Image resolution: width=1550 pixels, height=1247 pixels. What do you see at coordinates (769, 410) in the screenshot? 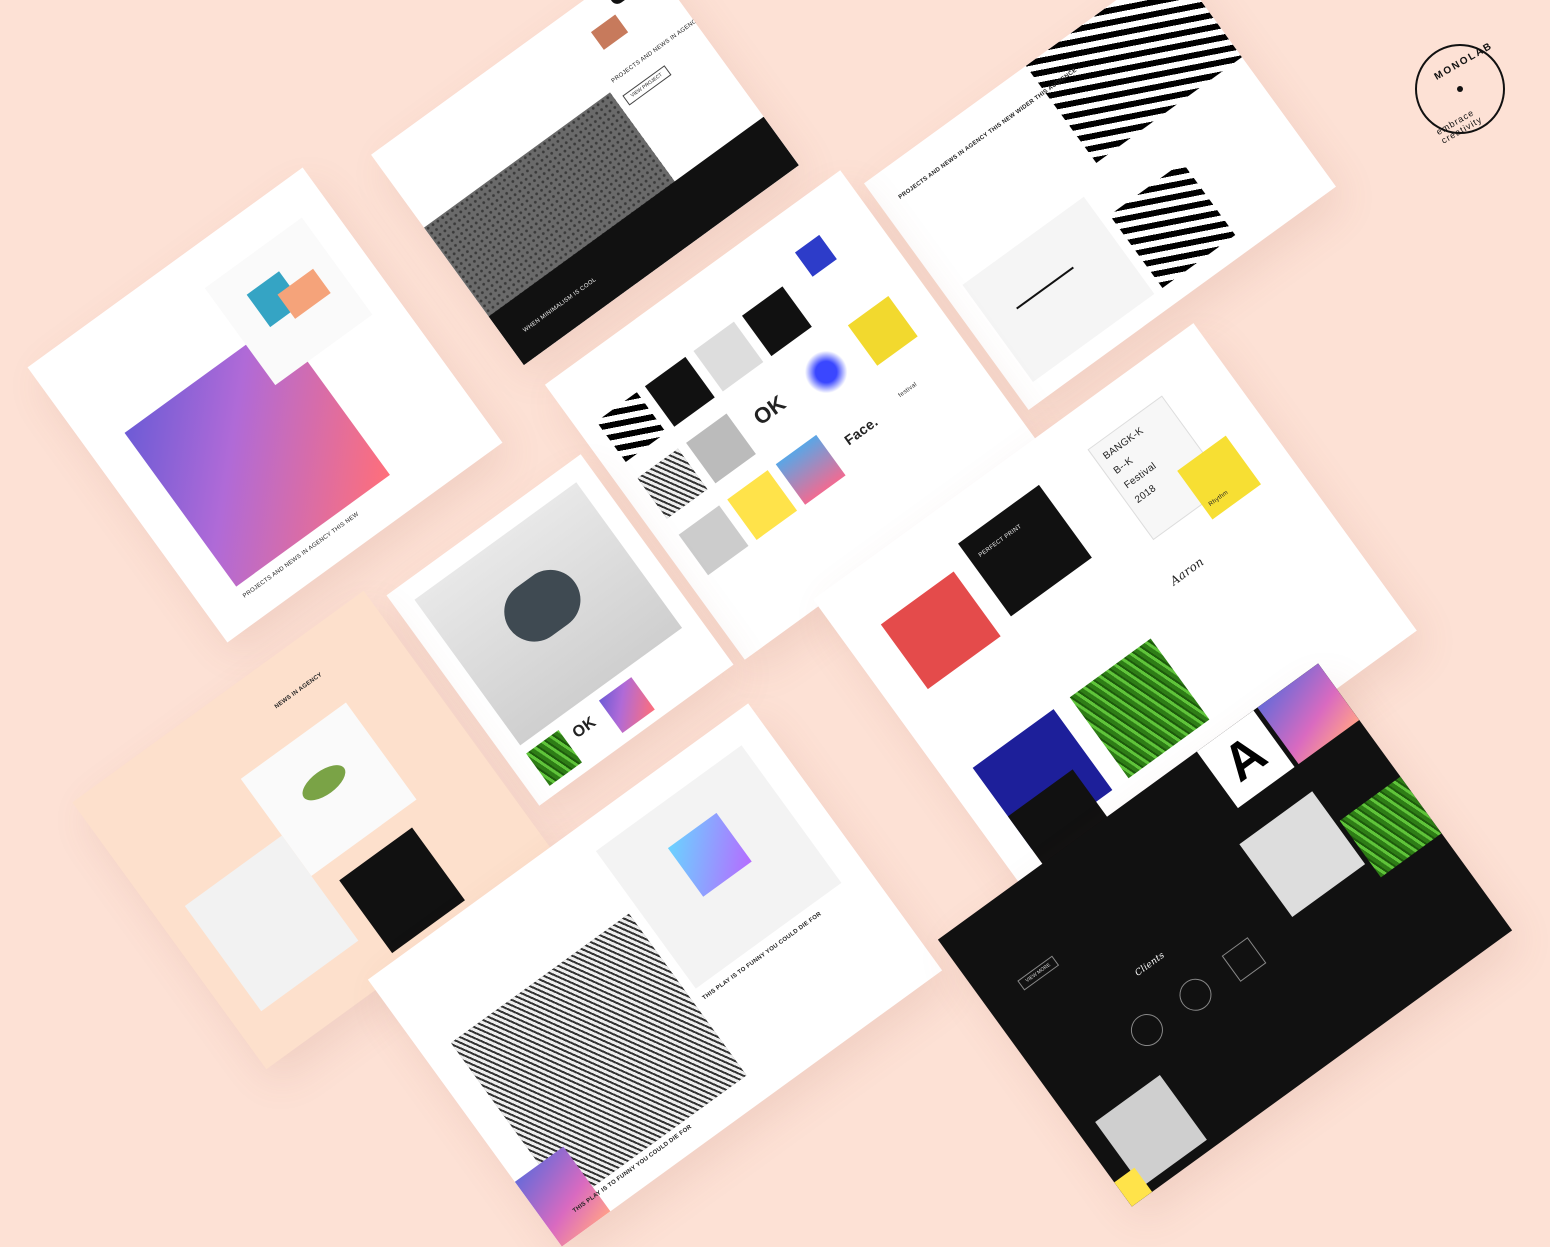
I see `ok-logo-text: OK` at bounding box center [769, 410].